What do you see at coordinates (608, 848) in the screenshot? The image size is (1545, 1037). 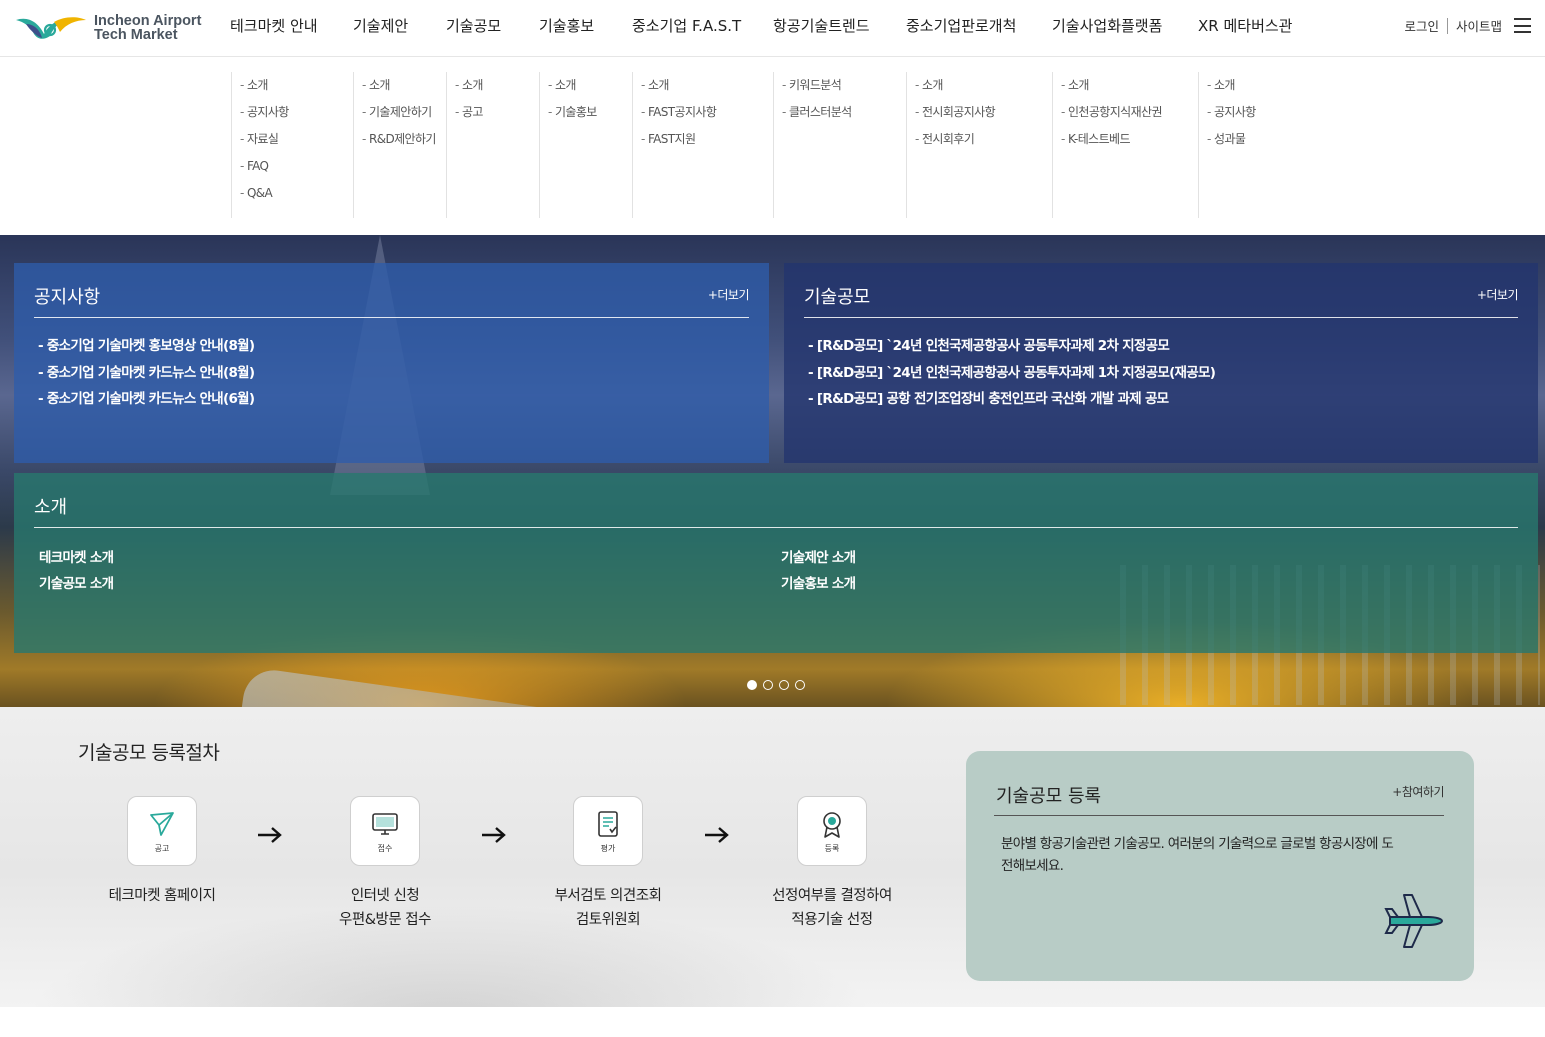 I see `step-caption: 평가` at bounding box center [608, 848].